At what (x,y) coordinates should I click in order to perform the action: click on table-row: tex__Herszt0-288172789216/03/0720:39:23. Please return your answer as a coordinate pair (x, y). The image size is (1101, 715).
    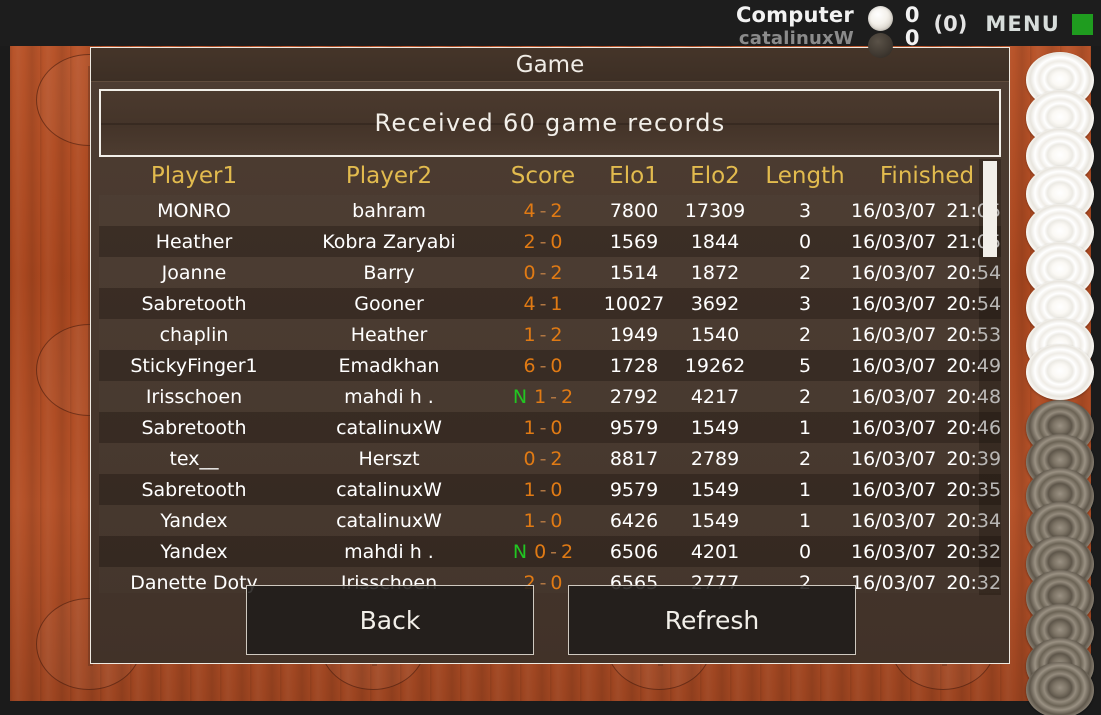
    Looking at the image, I should click on (550, 458).